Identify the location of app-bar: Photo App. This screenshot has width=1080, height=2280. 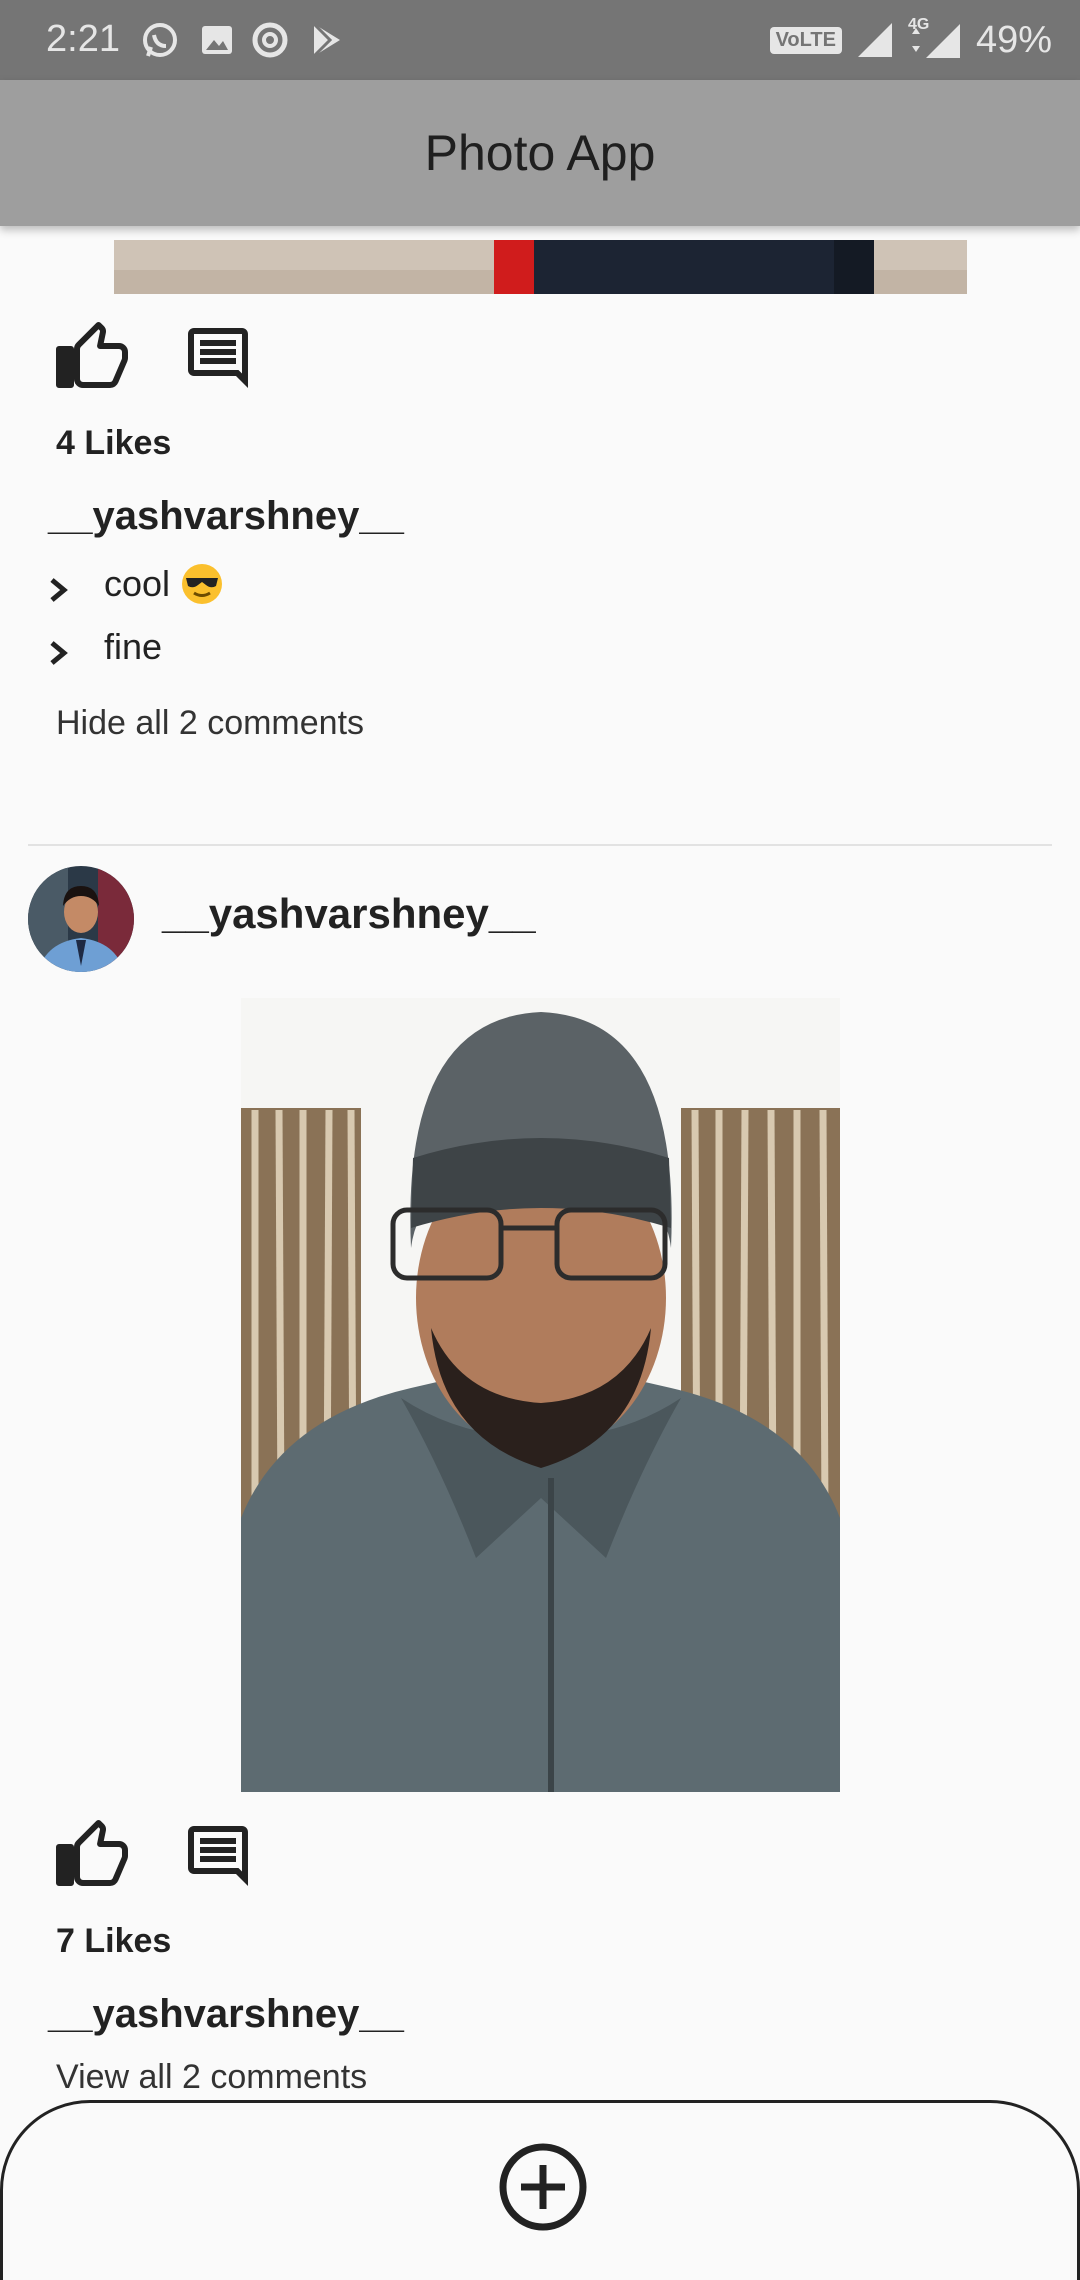
(540, 153).